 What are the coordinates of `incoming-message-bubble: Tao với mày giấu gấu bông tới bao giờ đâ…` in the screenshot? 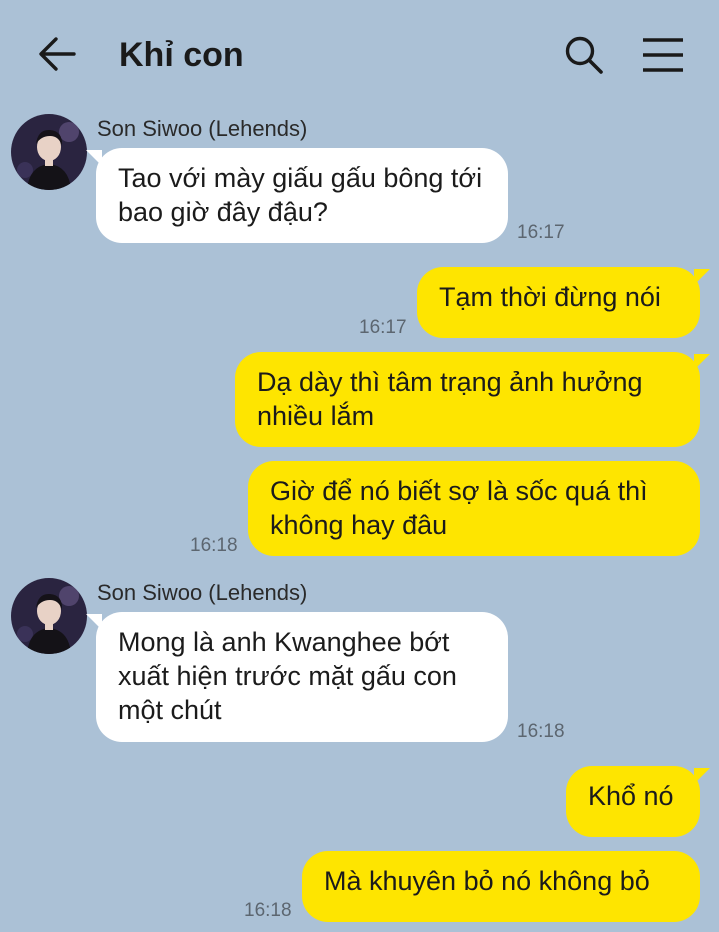 It's located at (297, 195).